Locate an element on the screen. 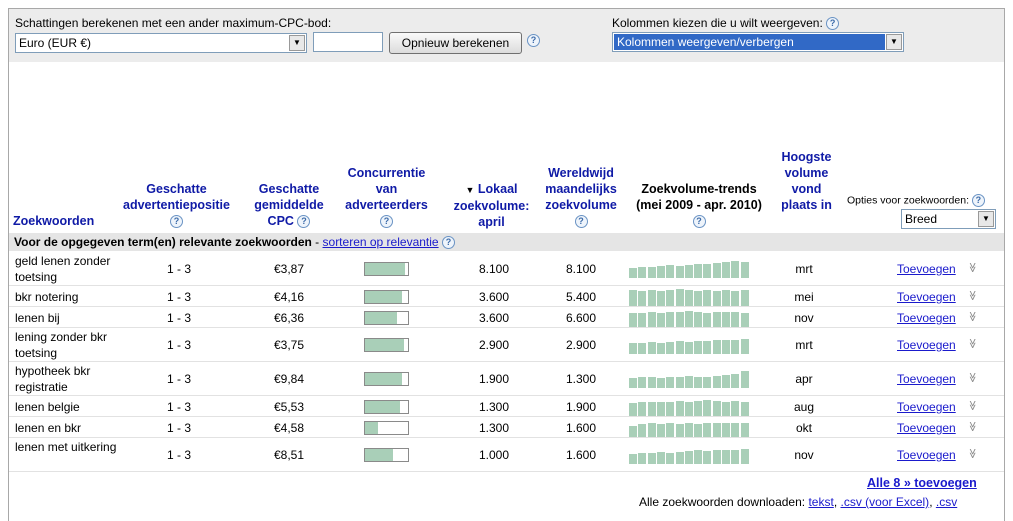 Image resolution: width=1013 pixels, height=521 pixels. match-type-select: Breed ▼ is located at coordinates (948, 219).